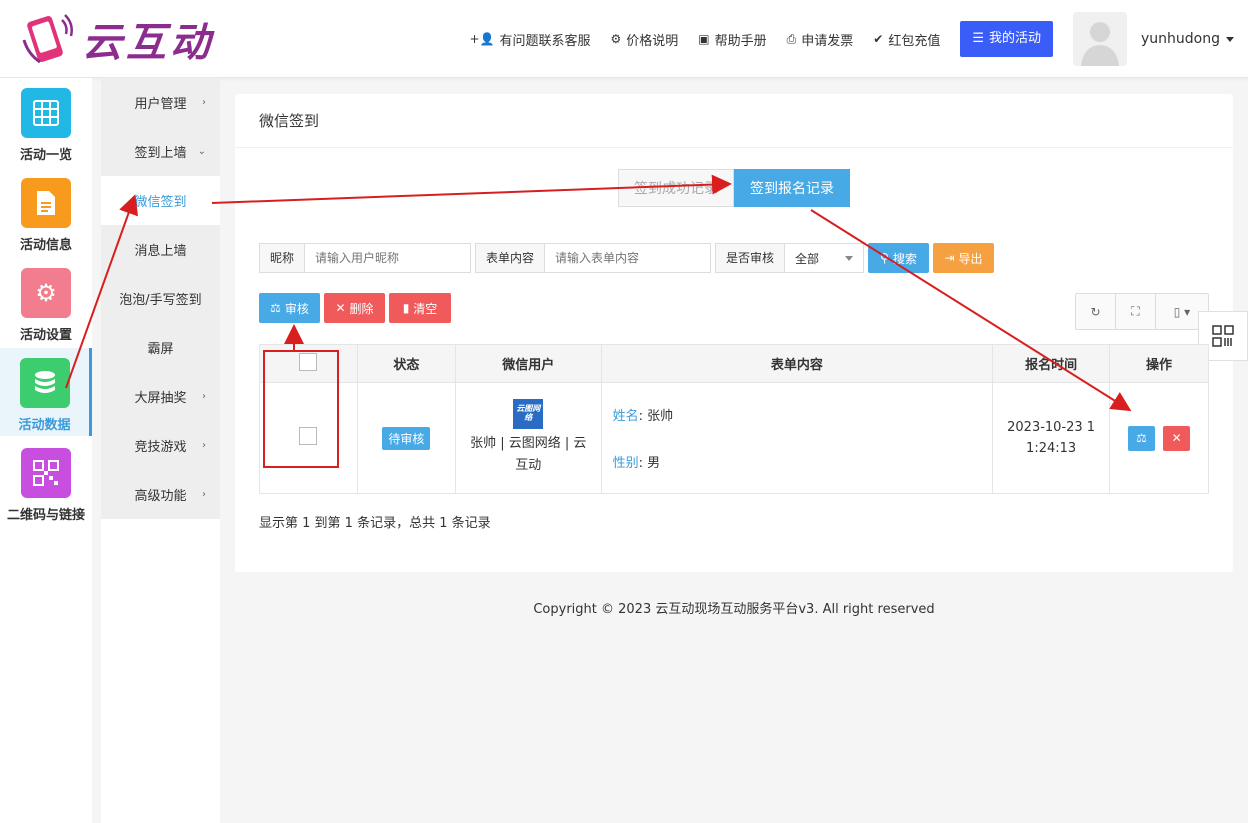 This screenshot has width=1248, height=823. What do you see at coordinates (375, 523) in the screenshot?
I see `pagination-summary: 显示第 1 到第 1 条记录，总共 1 条记录` at bounding box center [375, 523].